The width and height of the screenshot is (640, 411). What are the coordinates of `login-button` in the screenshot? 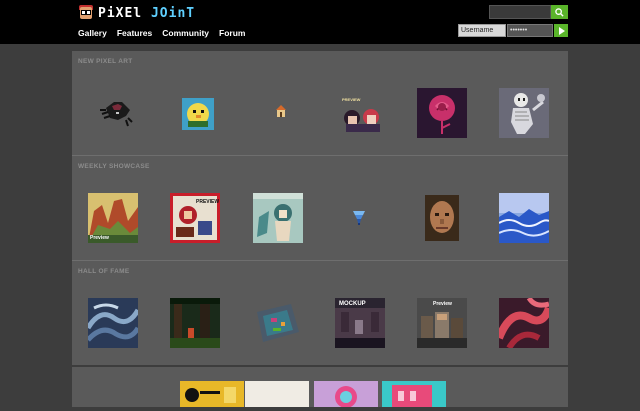 It's located at (561, 30).